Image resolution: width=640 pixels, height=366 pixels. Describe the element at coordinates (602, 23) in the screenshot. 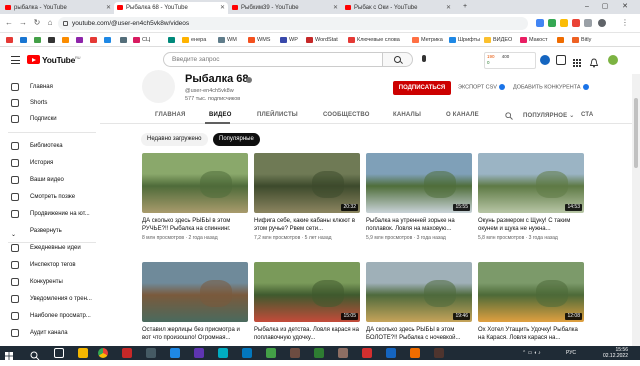

I see `profile-avatar` at that location.